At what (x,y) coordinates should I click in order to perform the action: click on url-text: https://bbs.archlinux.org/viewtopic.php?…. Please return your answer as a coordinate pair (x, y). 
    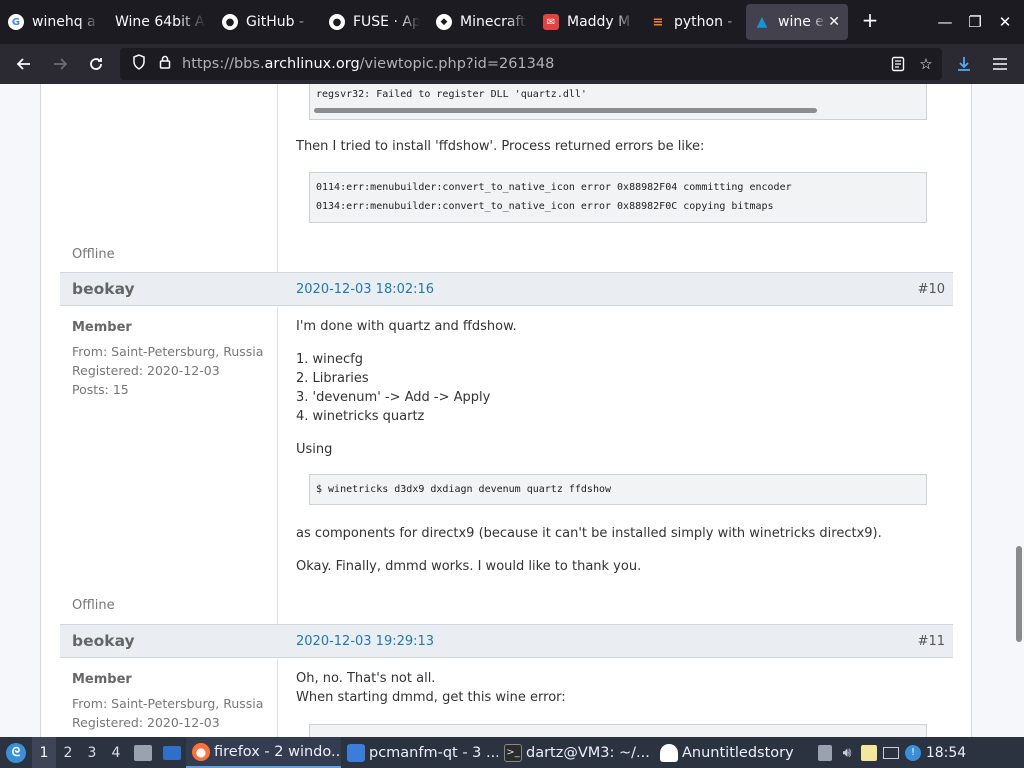
    Looking at the image, I should click on (368, 64).